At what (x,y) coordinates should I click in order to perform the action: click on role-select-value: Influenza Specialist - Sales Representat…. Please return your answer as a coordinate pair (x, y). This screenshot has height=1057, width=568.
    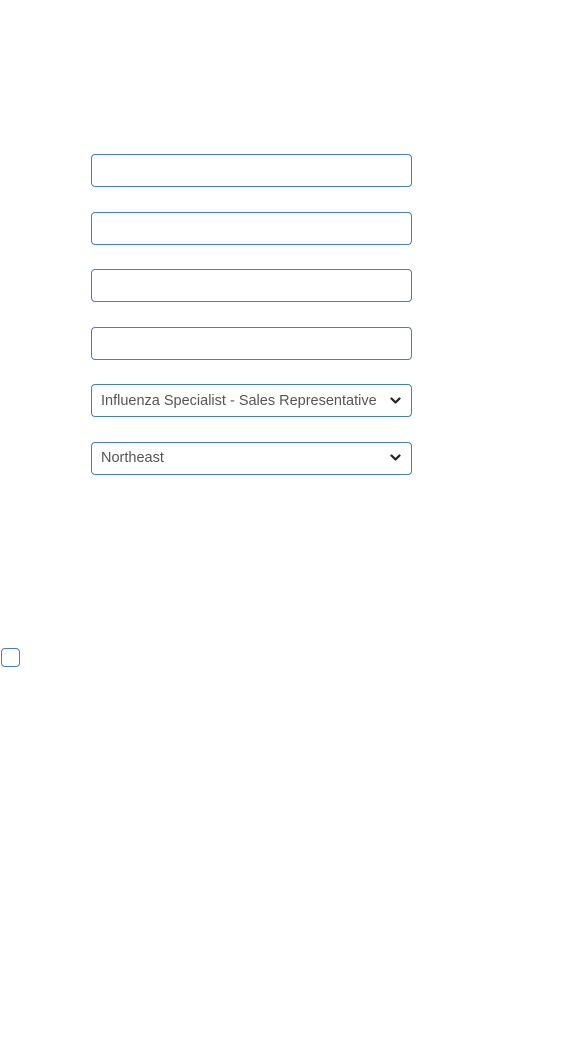
    Looking at the image, I should click on (239, 400).